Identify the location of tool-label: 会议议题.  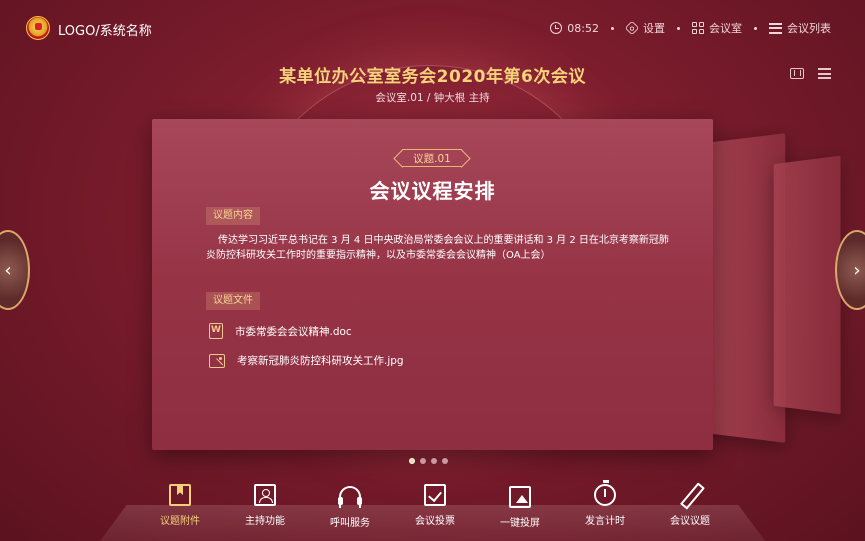
(690, 521).